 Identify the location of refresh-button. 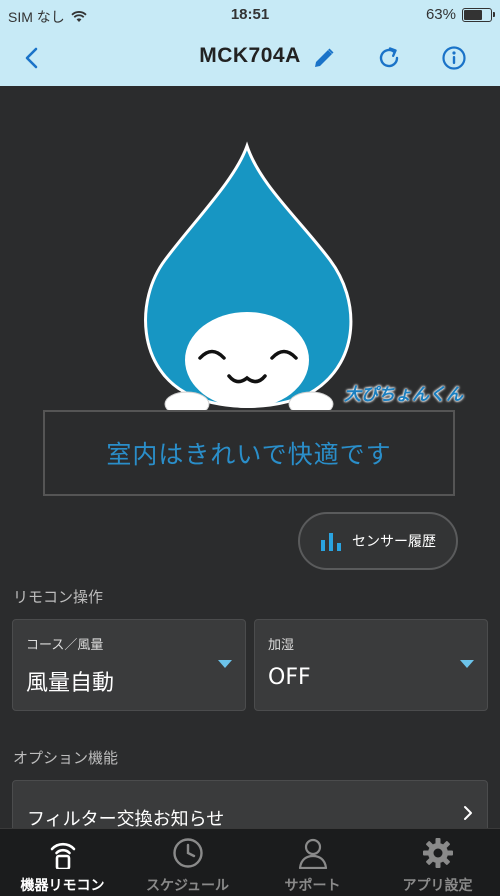
(389, 58).